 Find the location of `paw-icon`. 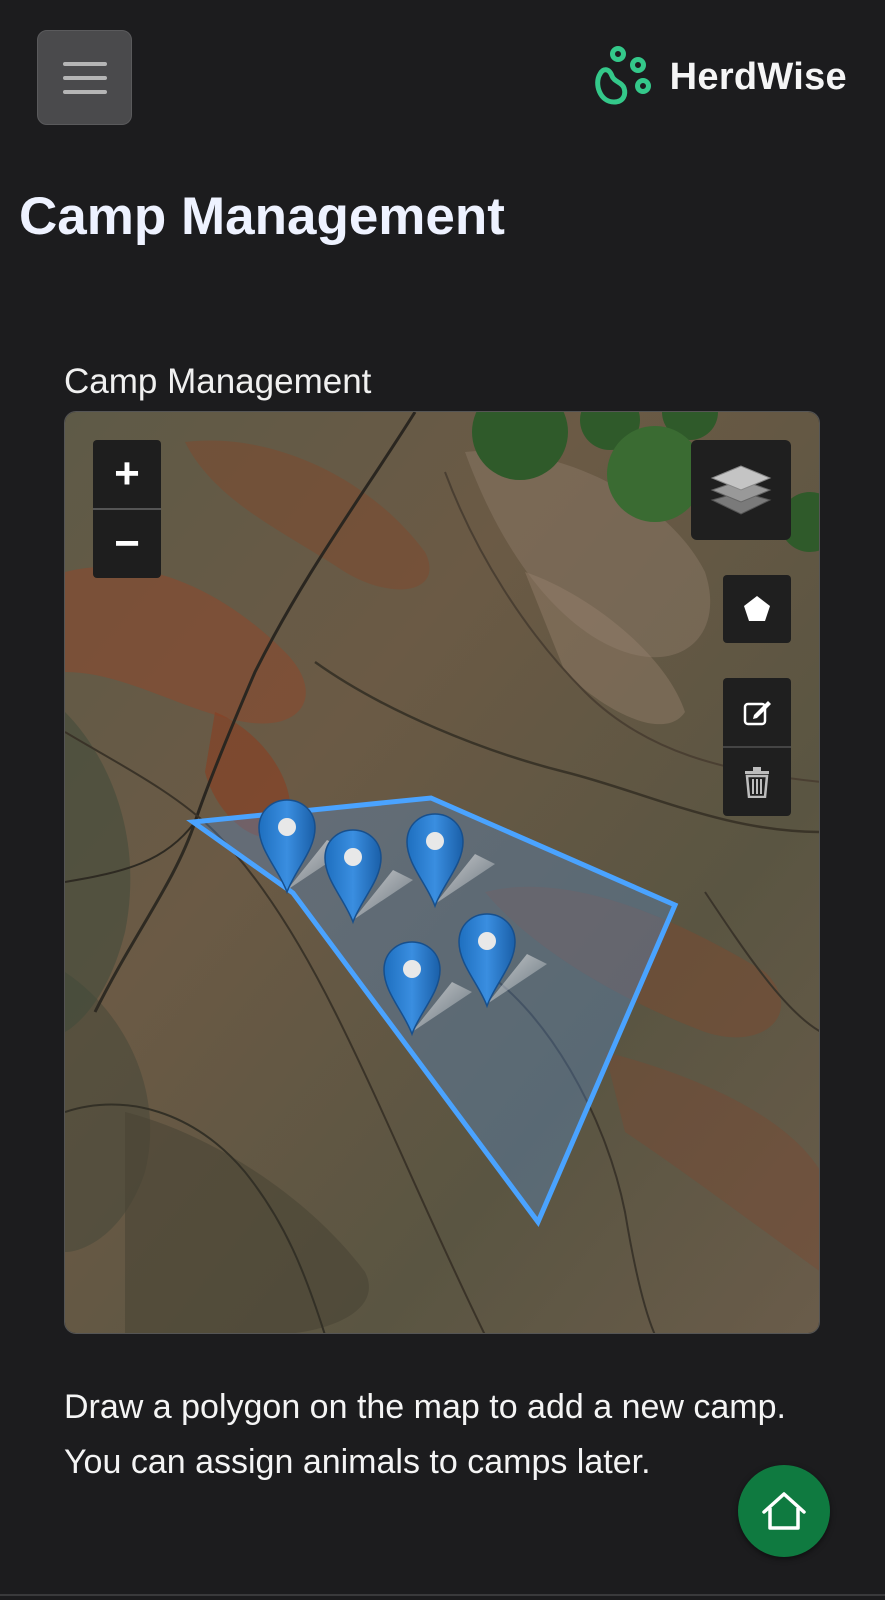

paw-icon is located at coordinates (622, 75).